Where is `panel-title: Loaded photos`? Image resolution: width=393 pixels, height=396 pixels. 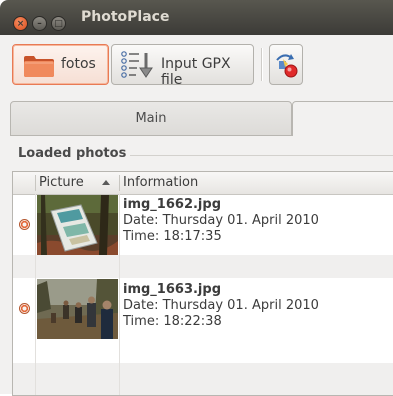
panel-title: Loaded photos is located at coordinates (72, 153).